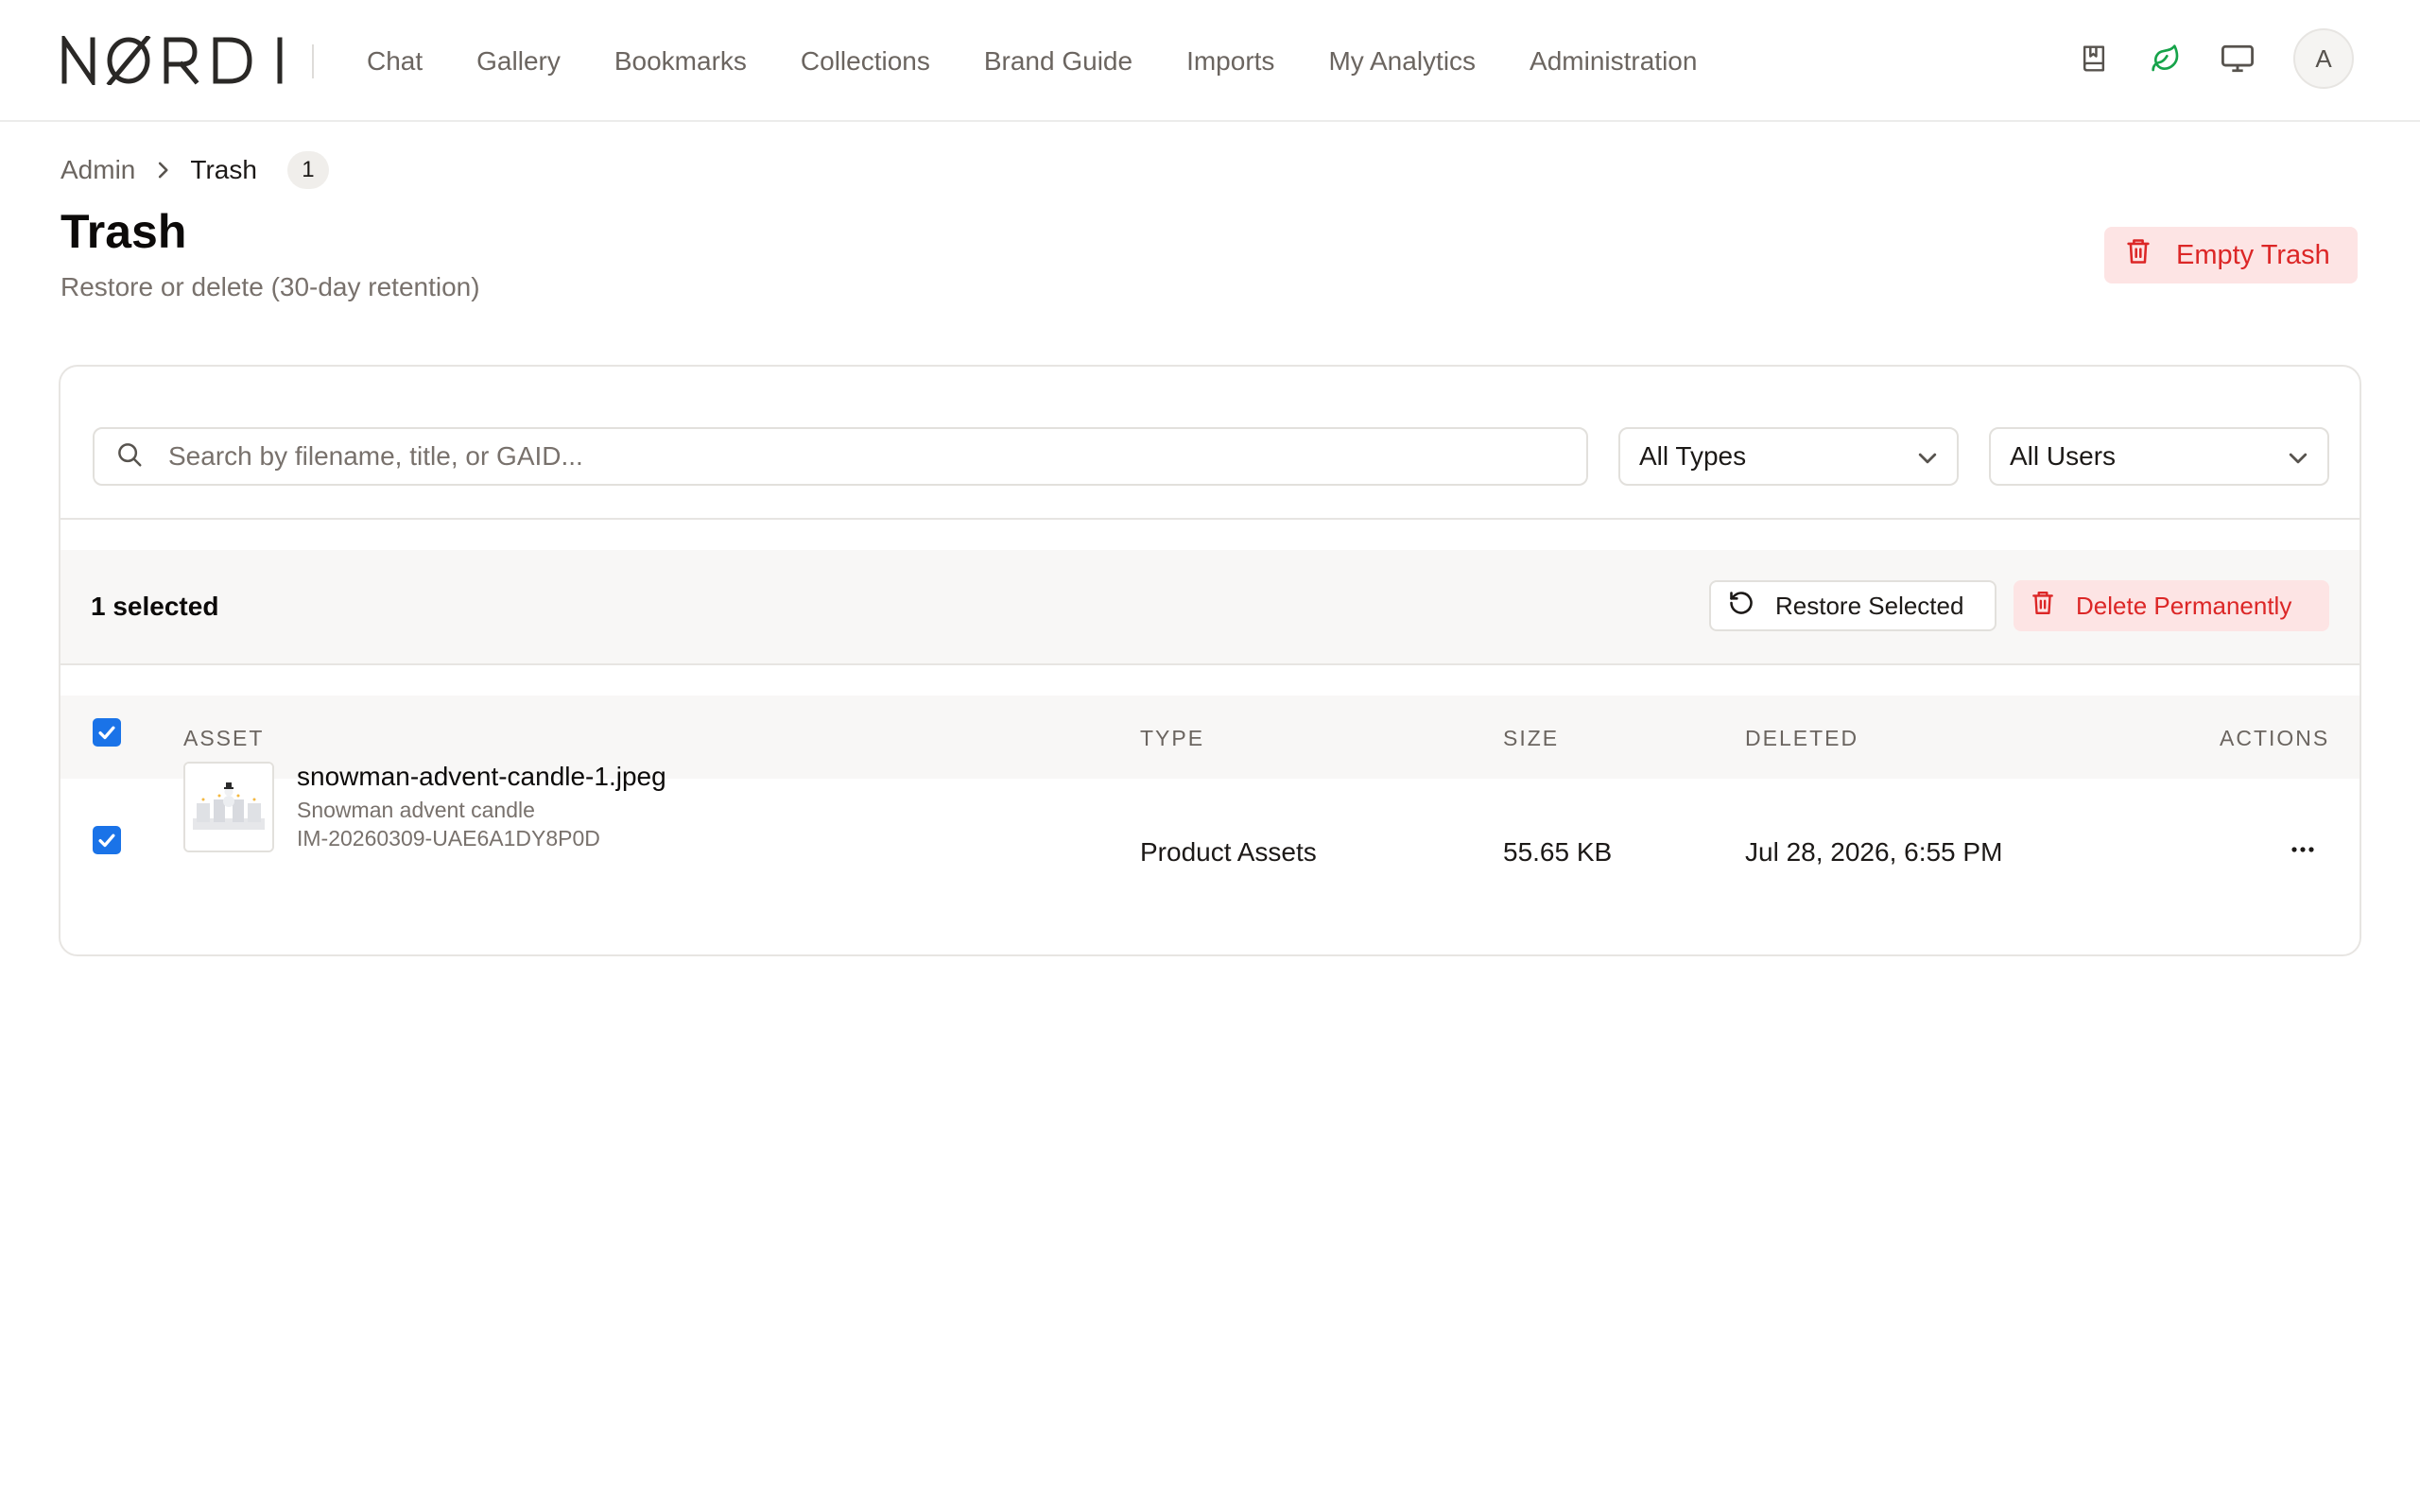 The image size is (2420, 1512). Describe the element at coordinates (865, 61) in the screenshot. I see `nav-collections: Collections` at that location.